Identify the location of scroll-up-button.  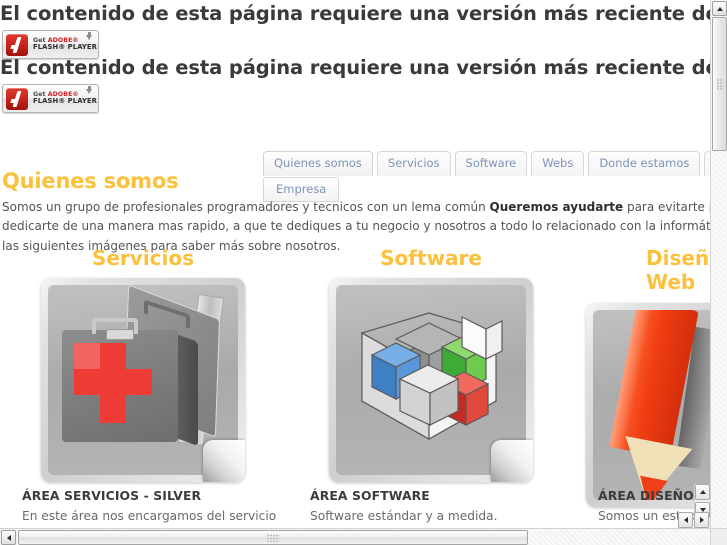
(719, 8).